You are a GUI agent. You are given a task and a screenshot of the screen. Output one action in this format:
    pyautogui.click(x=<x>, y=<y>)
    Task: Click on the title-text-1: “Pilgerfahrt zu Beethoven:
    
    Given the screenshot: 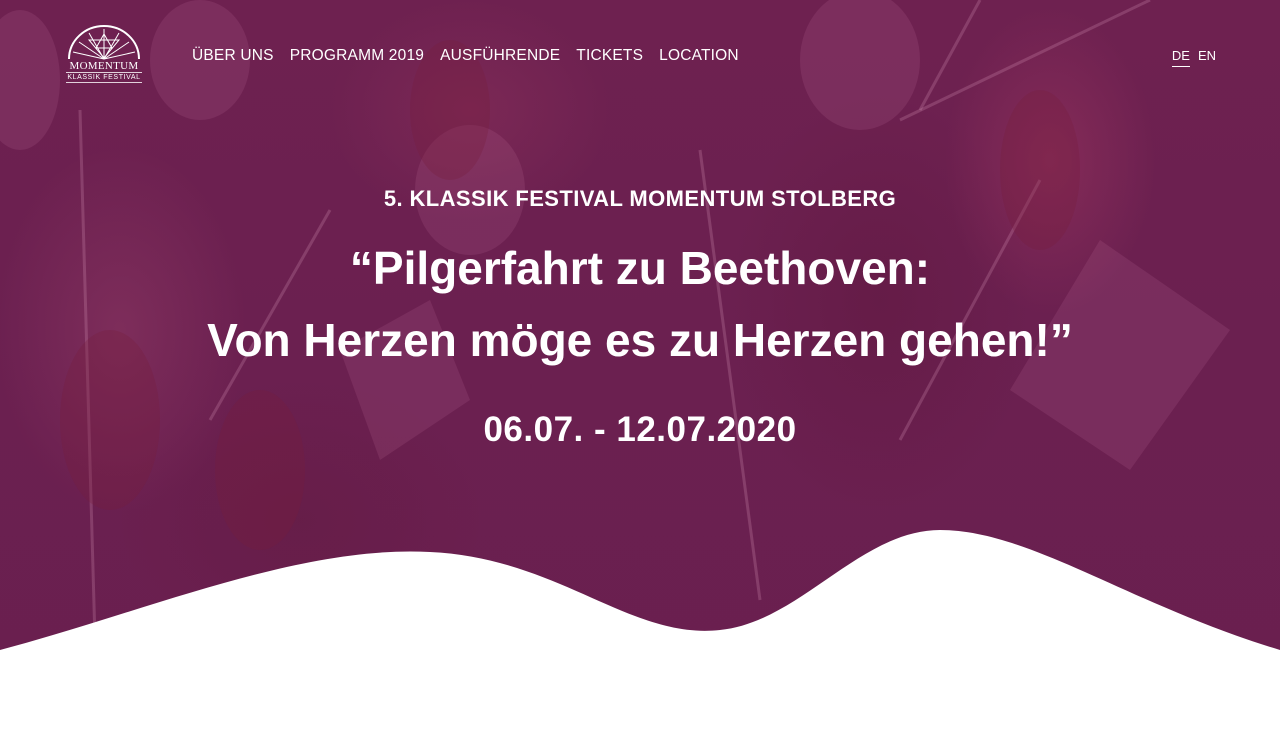 What is the action you would take?
    pyautogui.click(x=640, y=268)
    